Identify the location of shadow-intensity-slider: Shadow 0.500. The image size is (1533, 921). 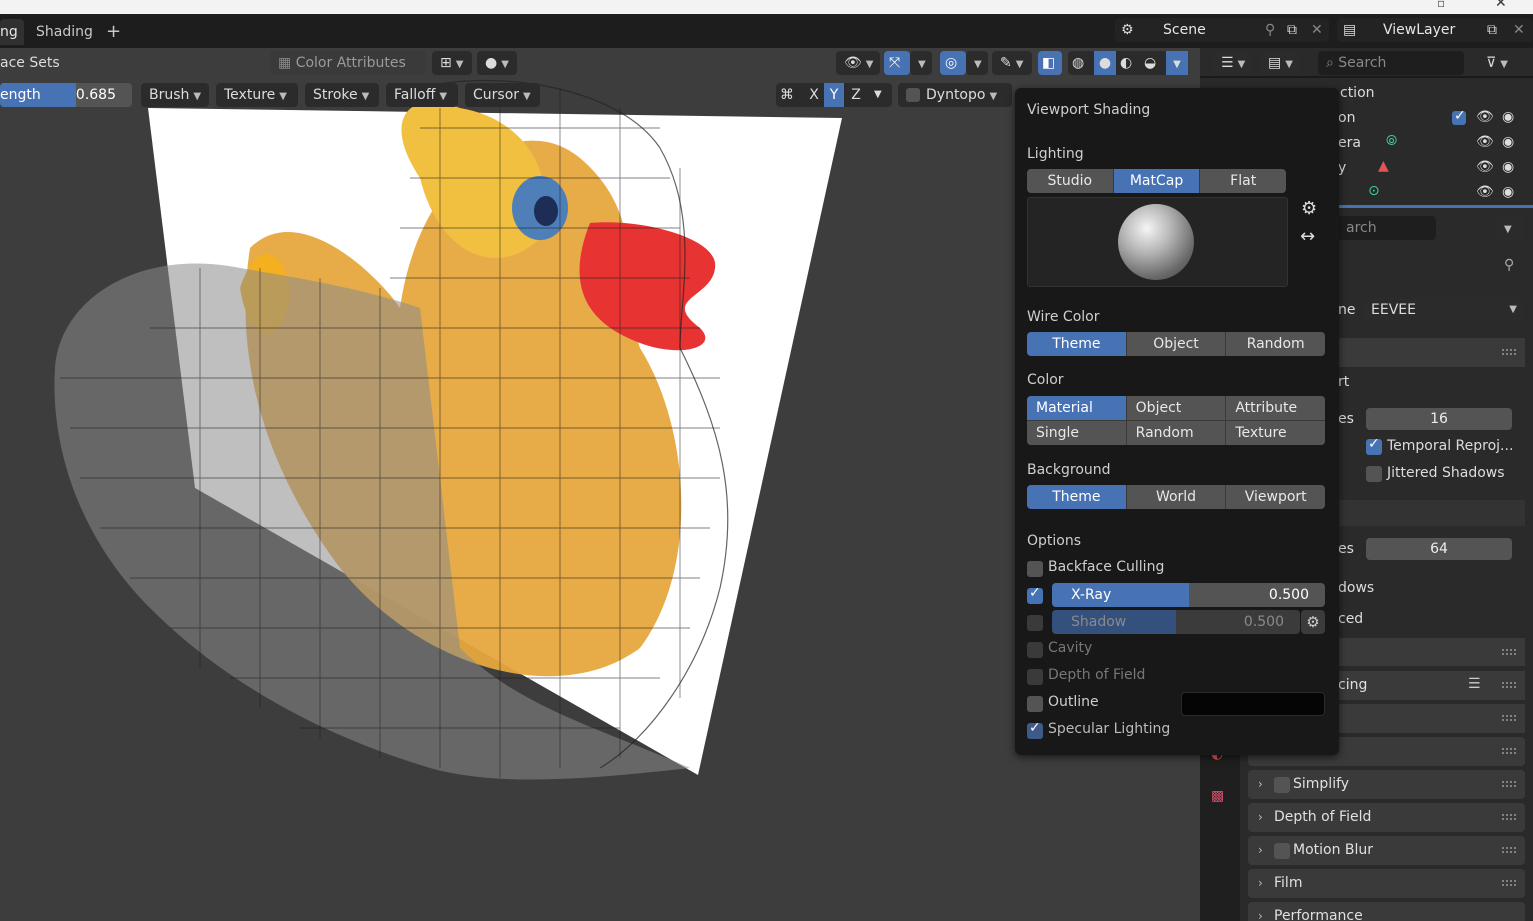
(1176, 622).